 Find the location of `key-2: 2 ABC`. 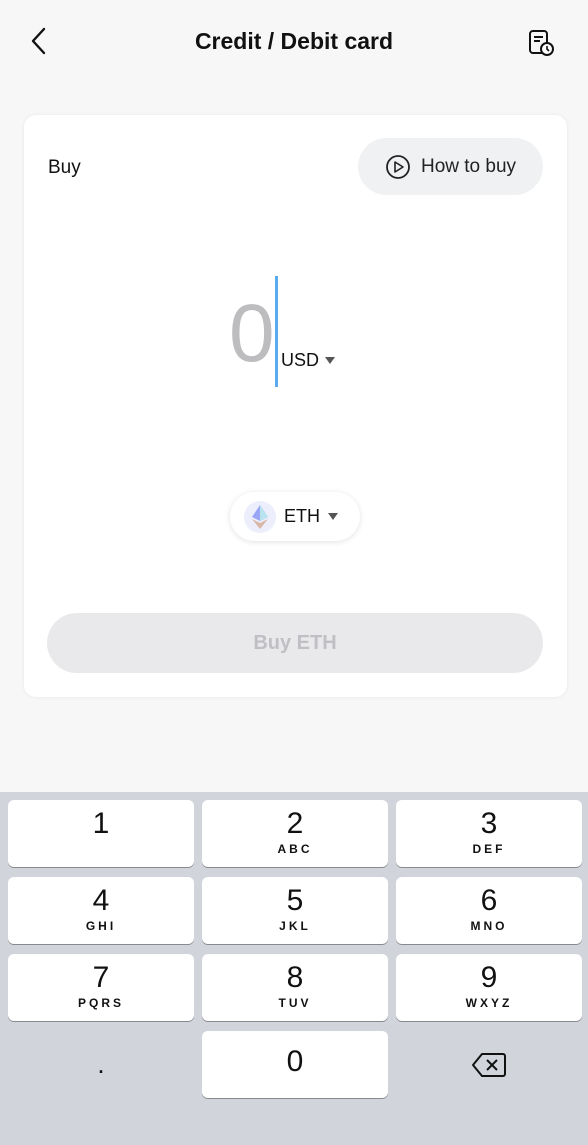

key-2: 2 ABC is located at coordinates (295, 833).